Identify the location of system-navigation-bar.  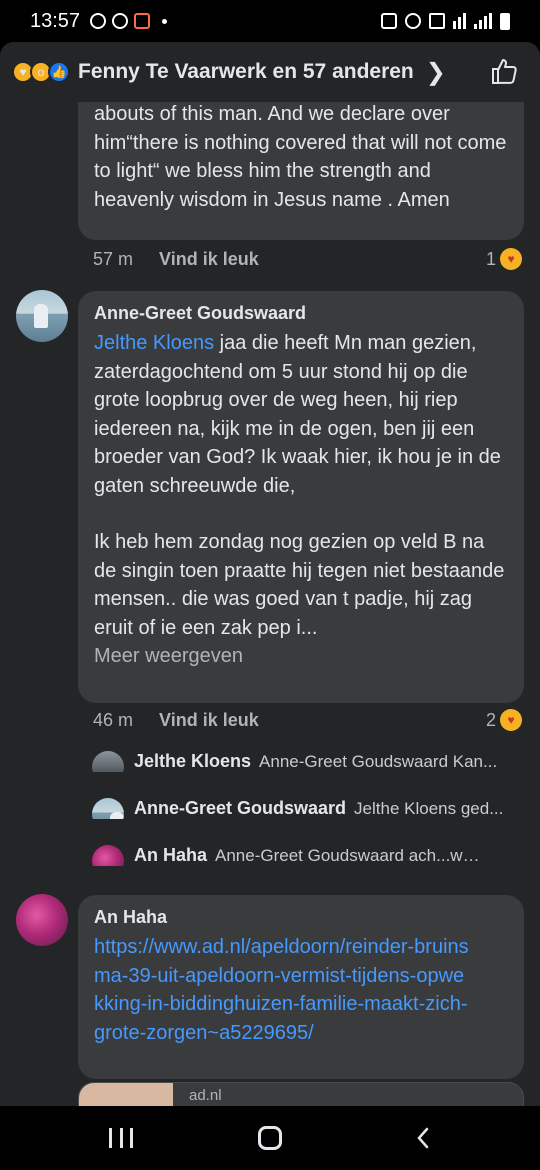
(270, 1138).